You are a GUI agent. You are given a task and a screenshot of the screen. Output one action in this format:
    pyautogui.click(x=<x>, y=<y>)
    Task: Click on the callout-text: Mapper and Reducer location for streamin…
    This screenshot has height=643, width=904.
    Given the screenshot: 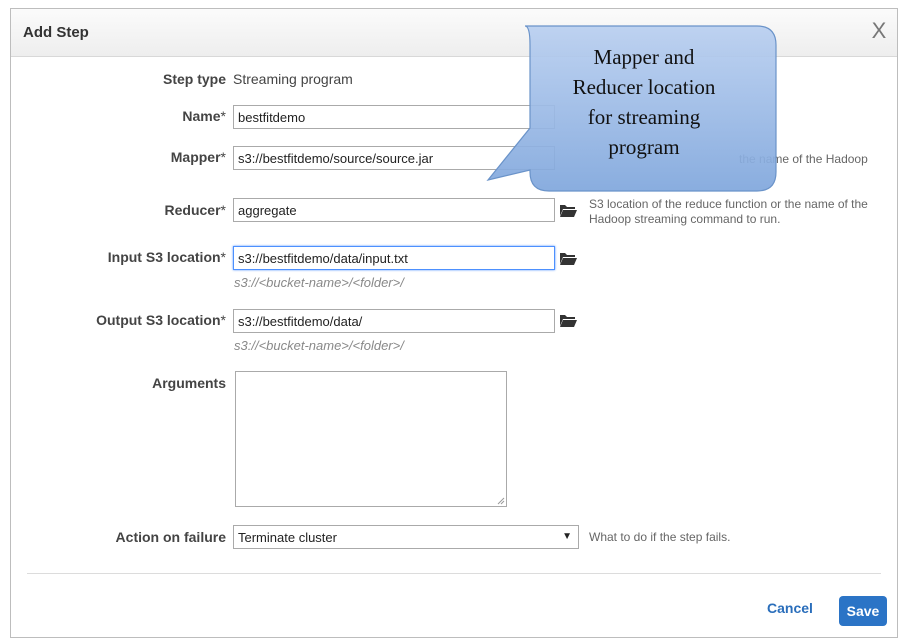 What is the action you would take?
    pyautogui.click(x=644, y=102)
    